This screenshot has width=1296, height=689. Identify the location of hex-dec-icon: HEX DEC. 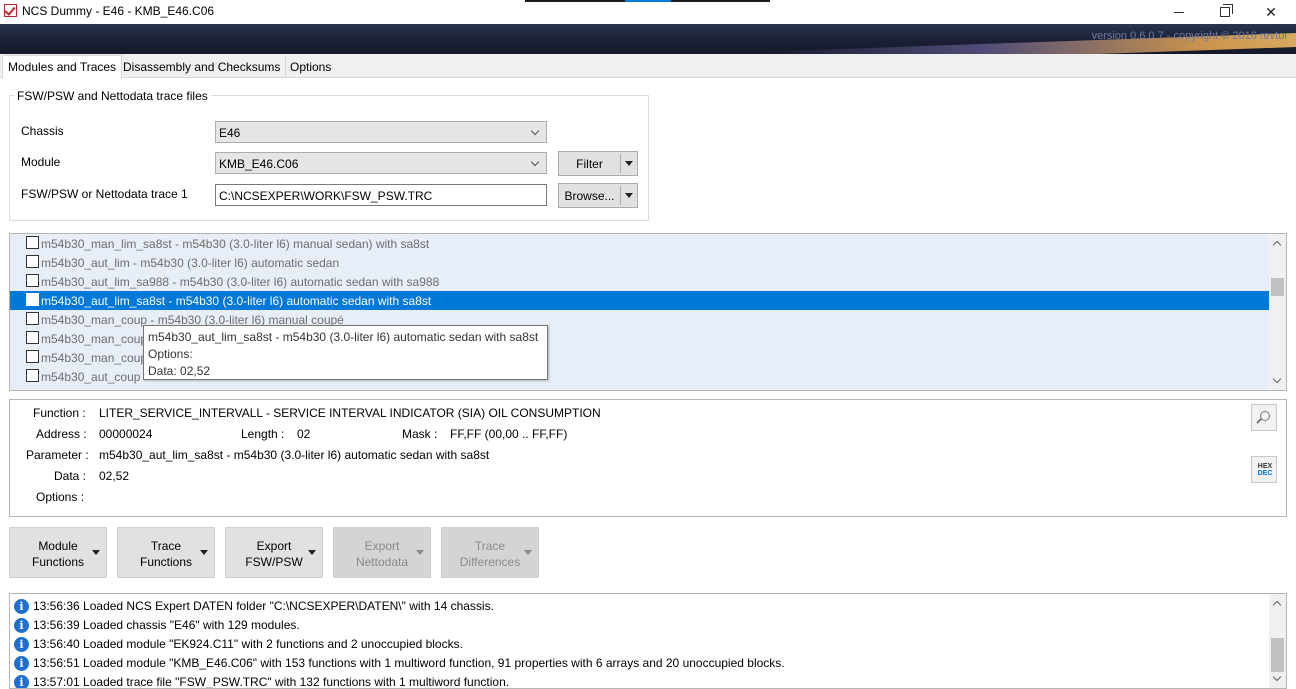
(1265, 470).